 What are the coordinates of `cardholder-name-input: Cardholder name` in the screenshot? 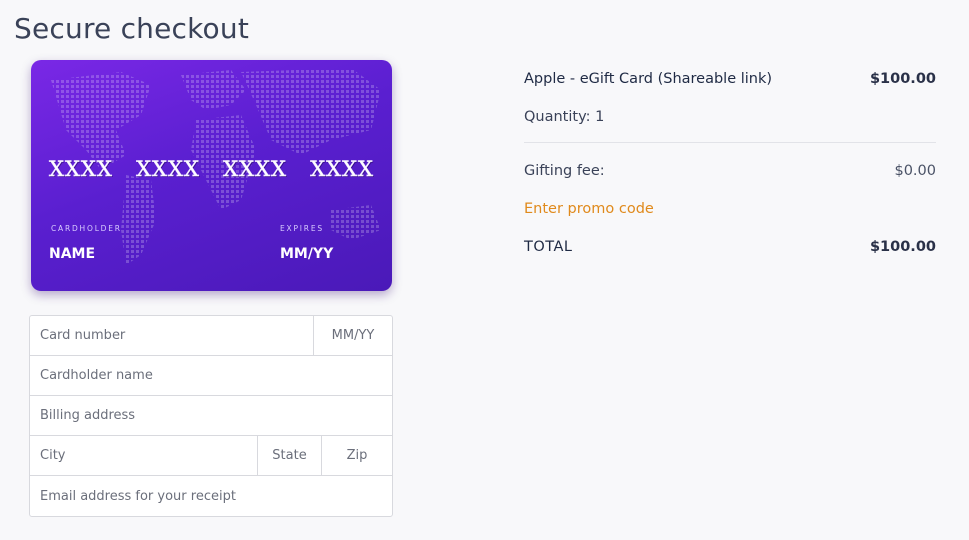 It's located at (211, 375).